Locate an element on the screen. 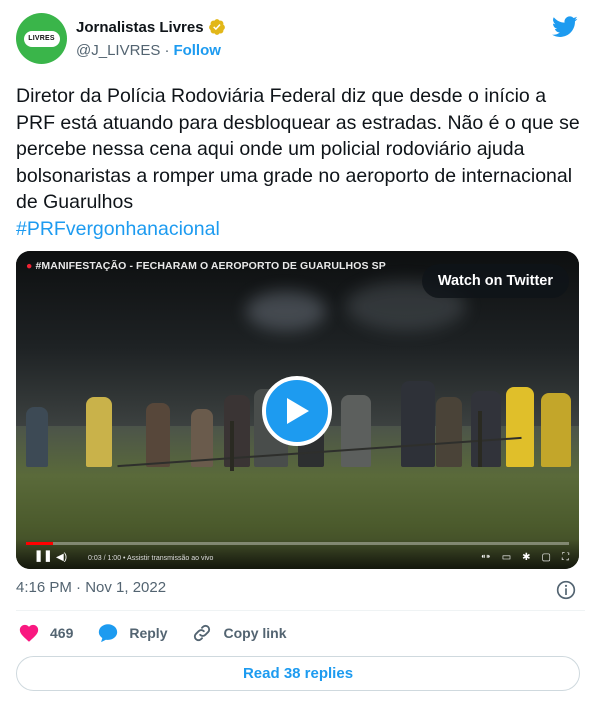 Image resolution: width=601 pixels, height=716 pixels. tweet-actions: 469 Reply Copy link is located at coordinates (164, 633).